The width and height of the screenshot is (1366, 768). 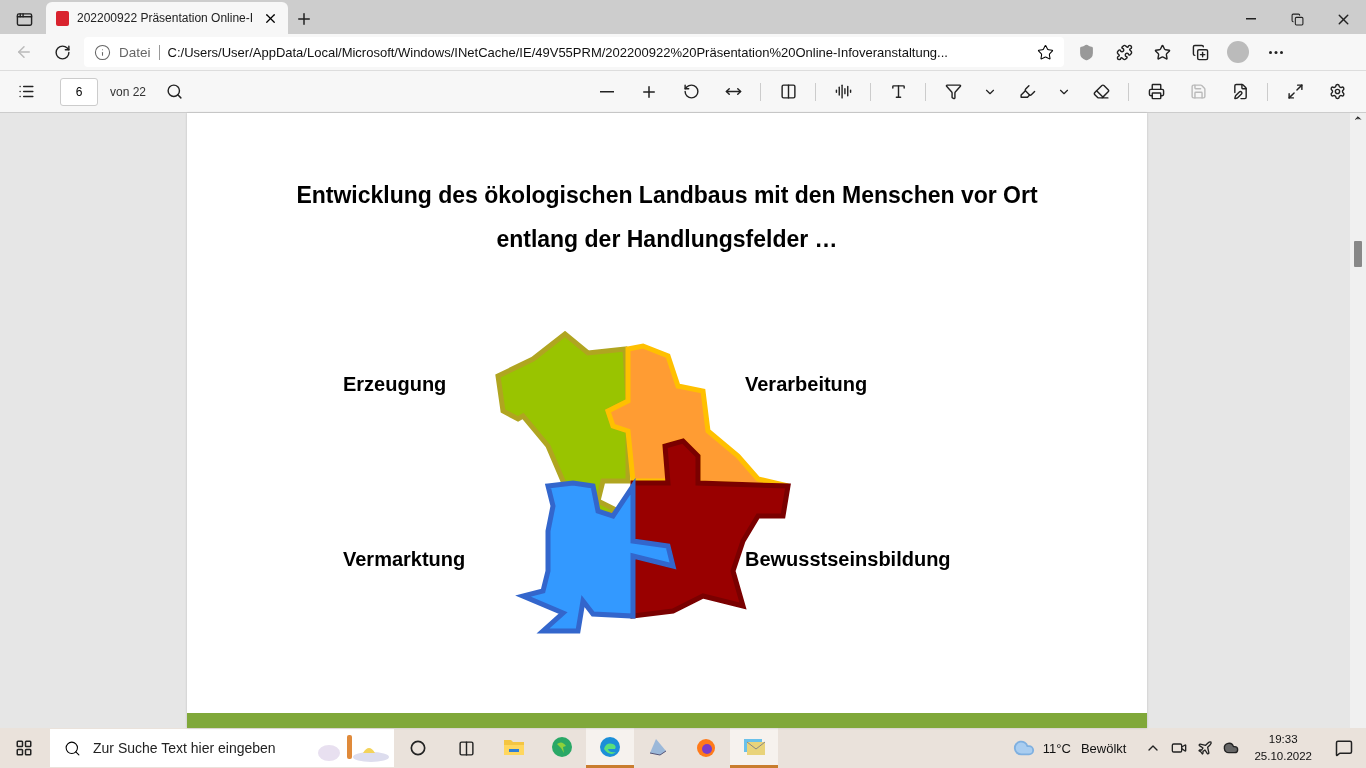 What do you see at coordinates (1295, 91) in the screenshot?
I see `expand-icon` at bounding box center [1295, 91].